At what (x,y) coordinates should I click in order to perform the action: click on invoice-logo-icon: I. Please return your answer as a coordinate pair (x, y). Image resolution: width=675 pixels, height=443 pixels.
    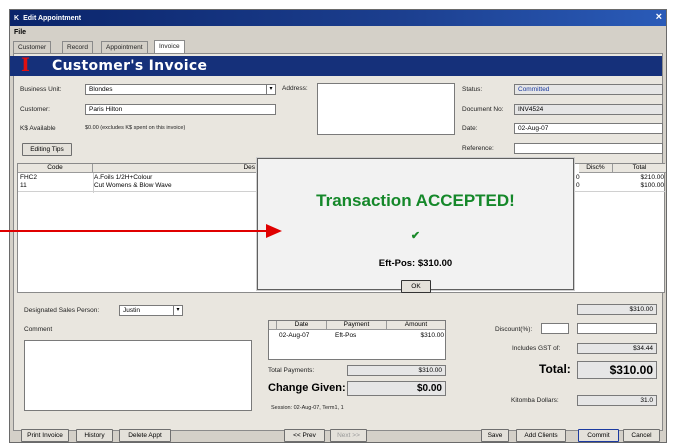
    Looking at the image, I should click on (25, 65).